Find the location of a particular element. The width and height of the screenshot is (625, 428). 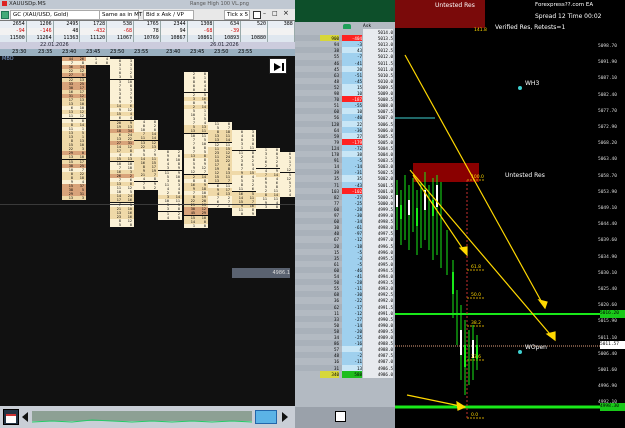

dom-row: 340 588 4986.0 is located at coordinates (345, 374).